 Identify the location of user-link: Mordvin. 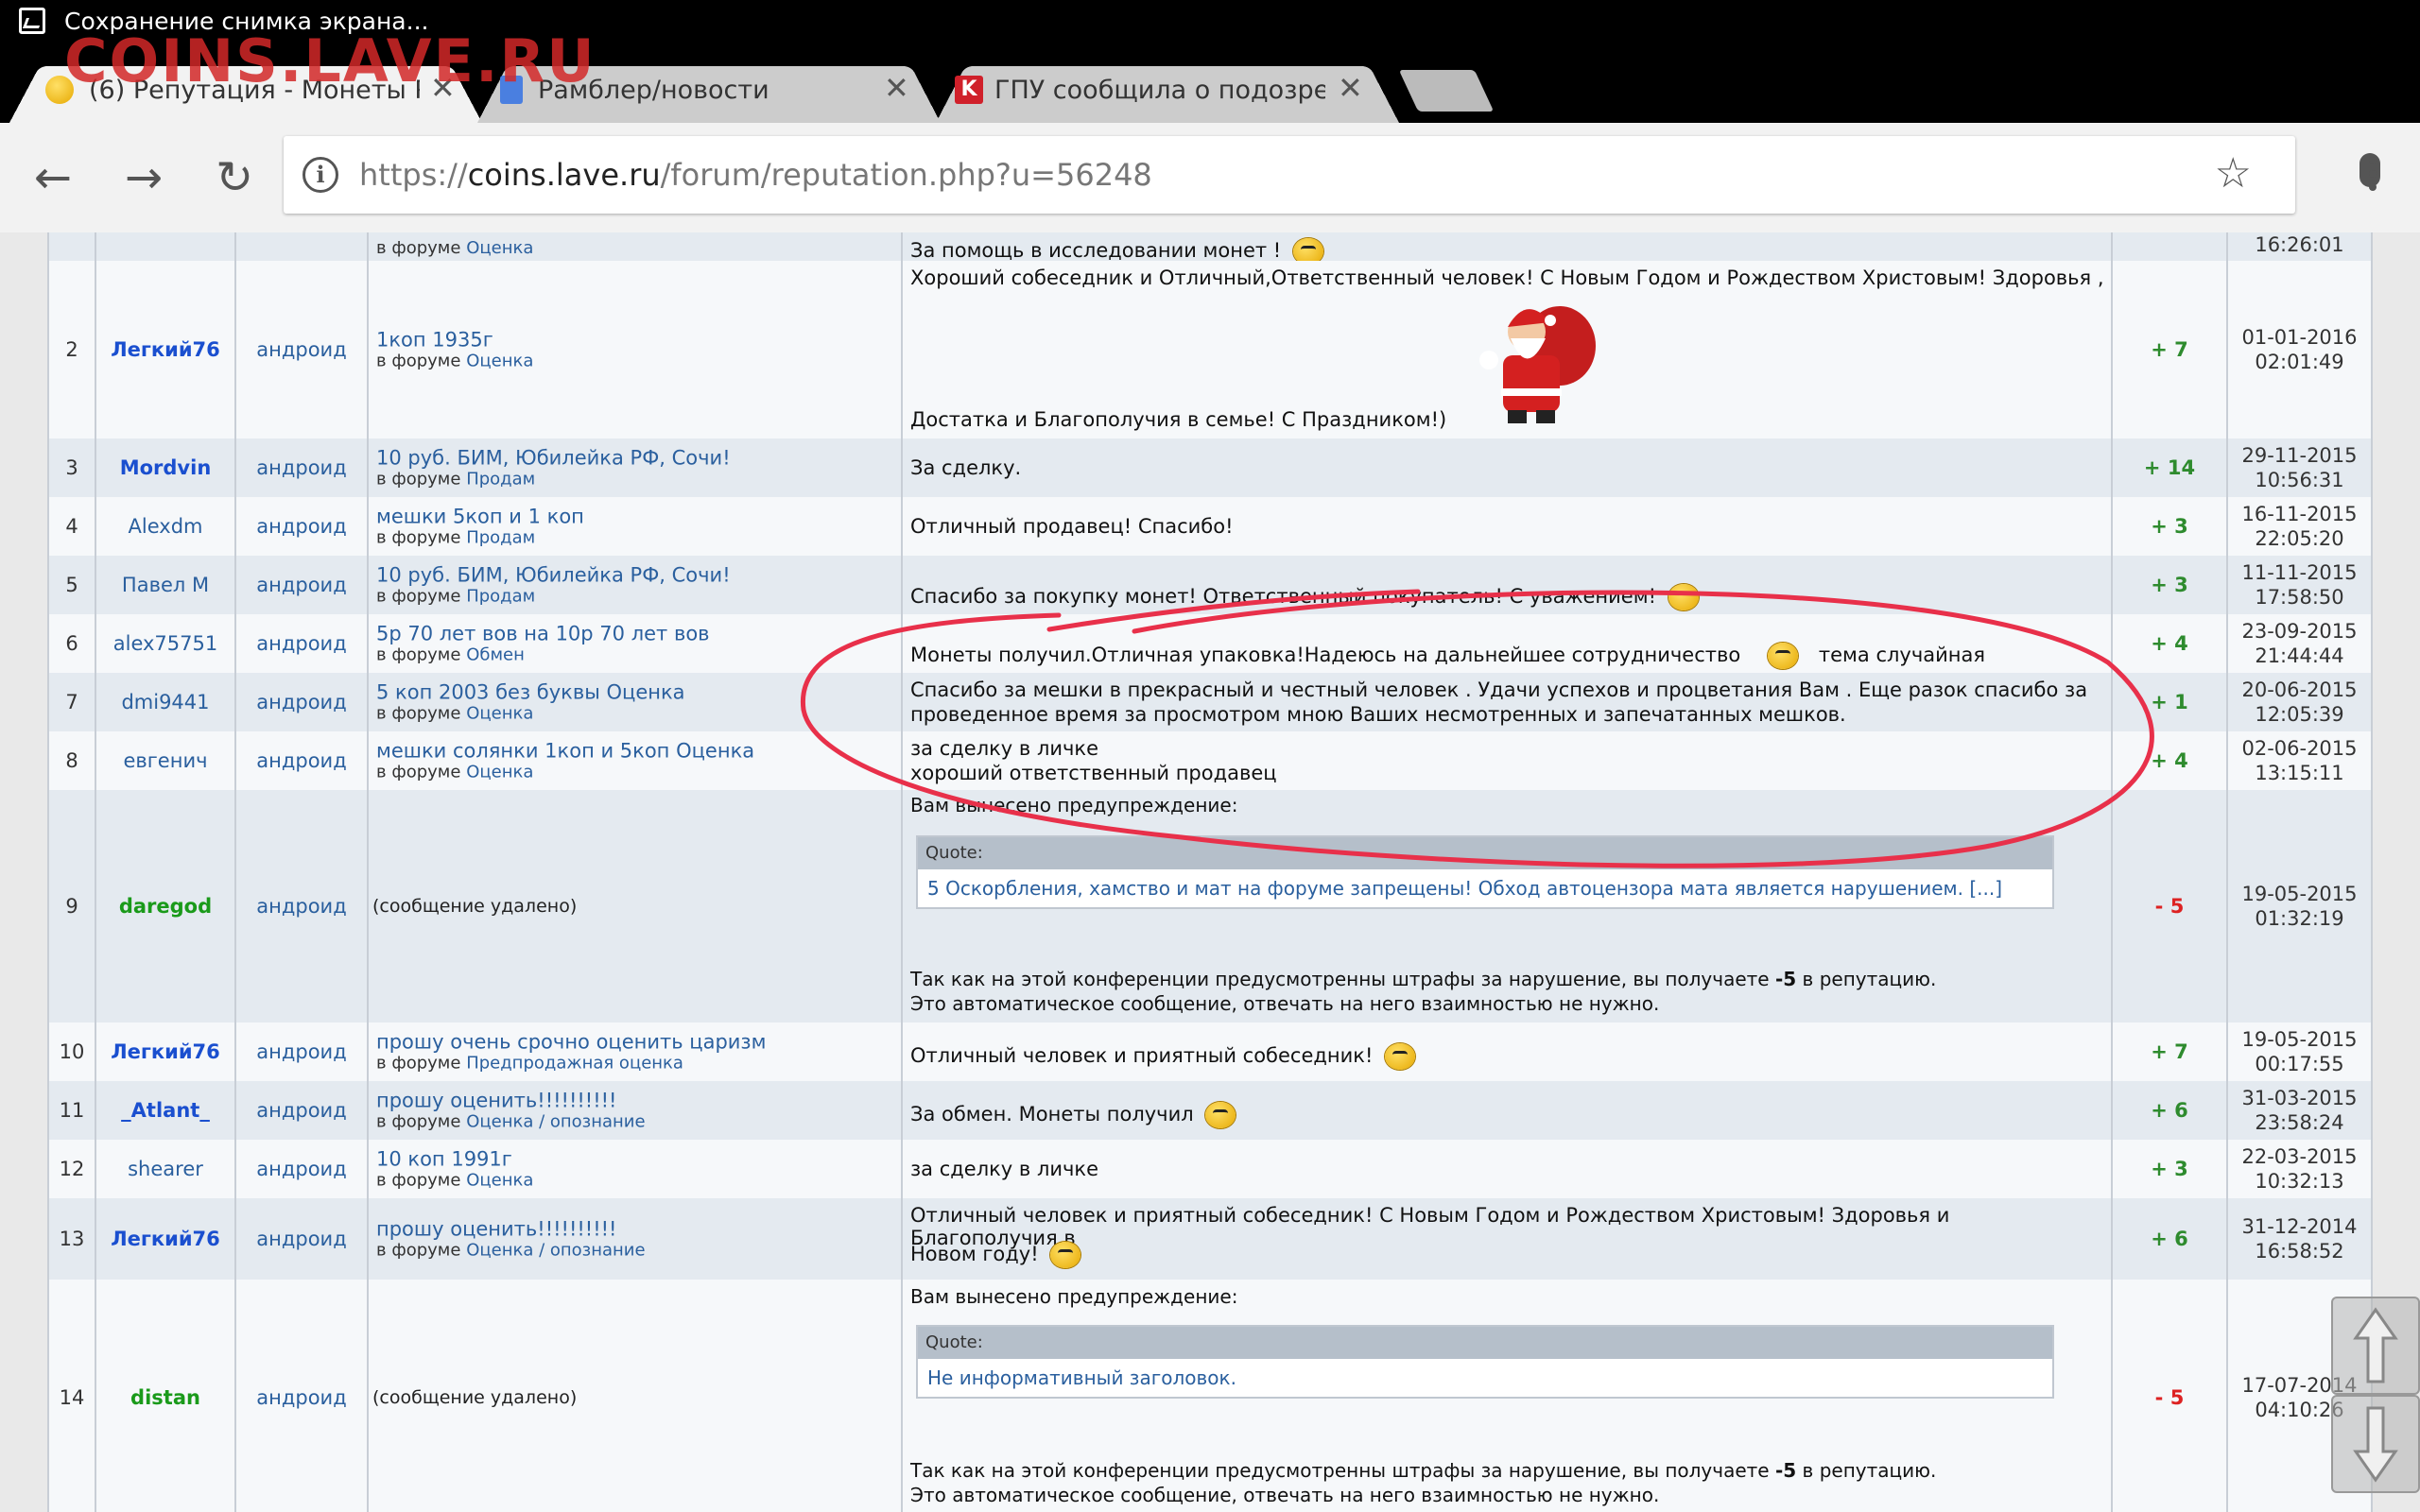
(165, 467).